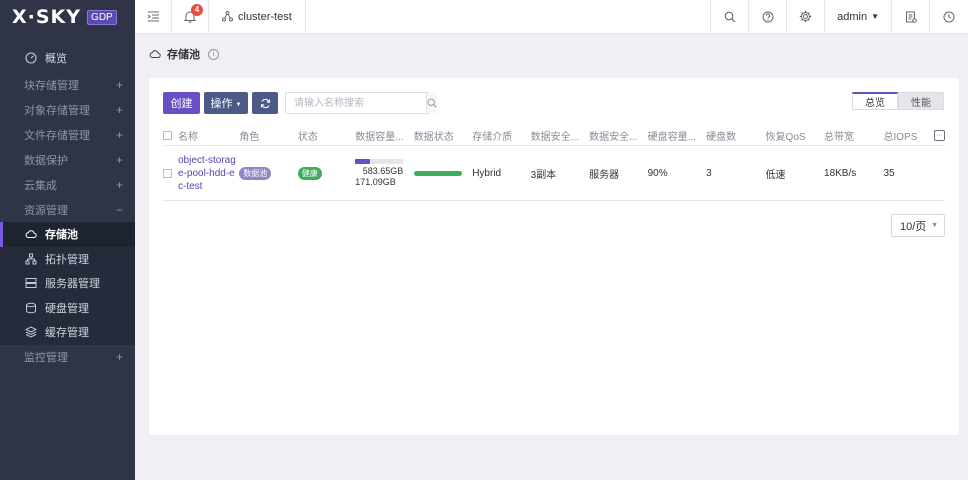 The height and width of the screenshot is (480, 968). What do you see at coordinates (875, 101) in the screenshot?
I see `tab-overview: 总览` at bounding box center [875, 101].